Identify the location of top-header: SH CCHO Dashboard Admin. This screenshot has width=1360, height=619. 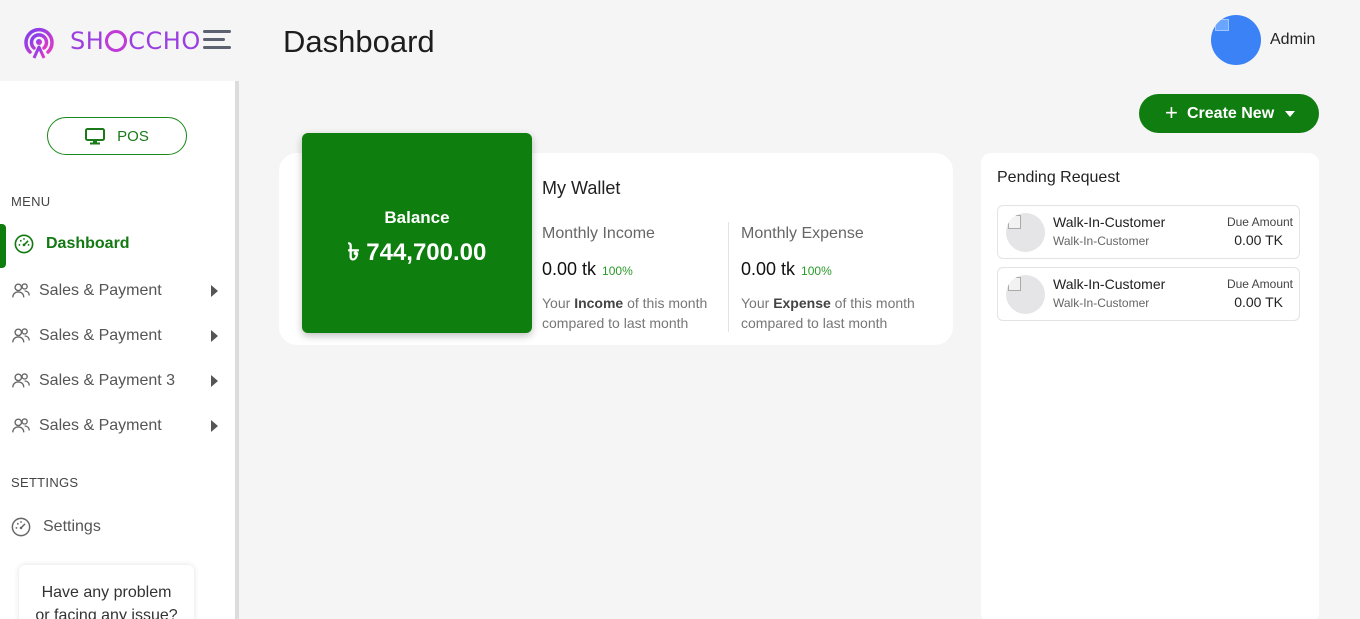
(680, 40).